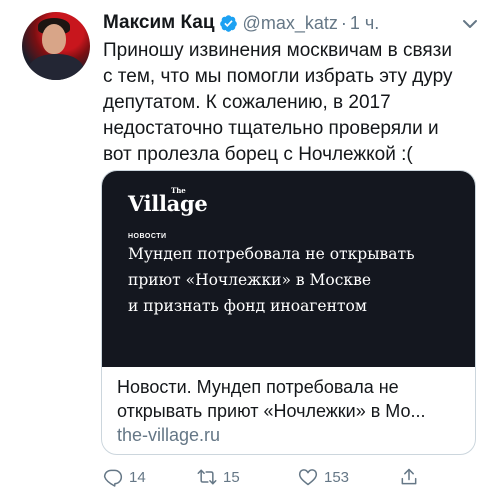 This screenshot has width=500, height=496. I want to click on verified-badge-icon, so click(228, 23).